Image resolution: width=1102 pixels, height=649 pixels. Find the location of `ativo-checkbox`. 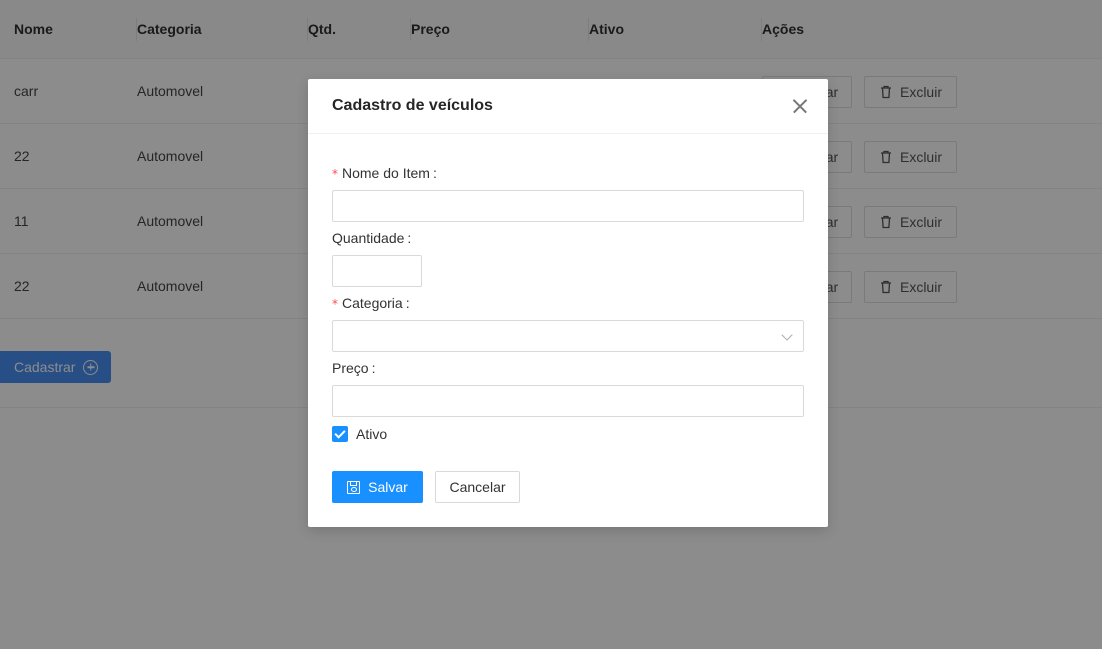

ativo-checkbox is located at coordinates (340, 434).